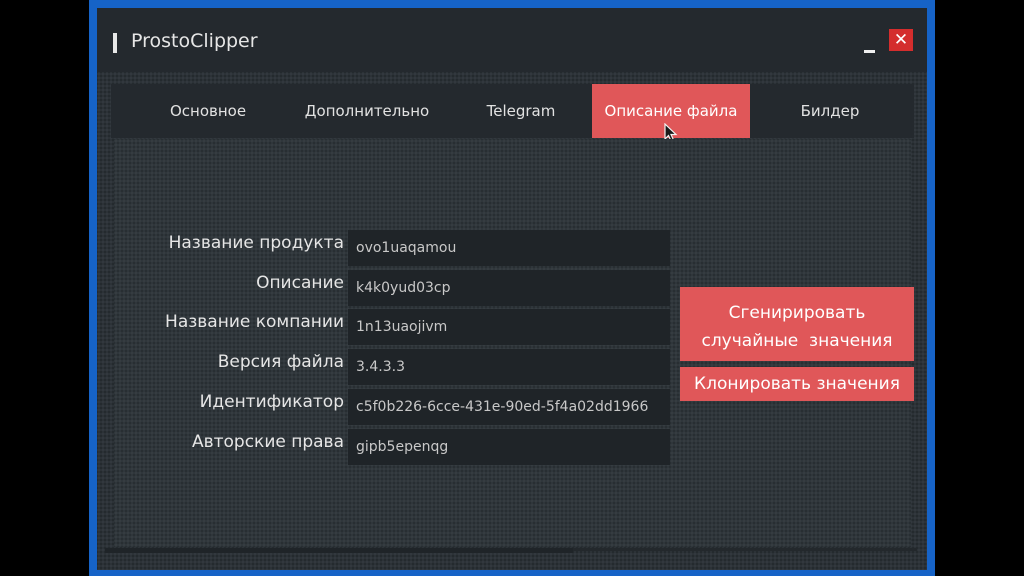 This screenshot has height=576, width=1024. I want to click on file-version-input: 3.4.3.3, so click(509, 367).